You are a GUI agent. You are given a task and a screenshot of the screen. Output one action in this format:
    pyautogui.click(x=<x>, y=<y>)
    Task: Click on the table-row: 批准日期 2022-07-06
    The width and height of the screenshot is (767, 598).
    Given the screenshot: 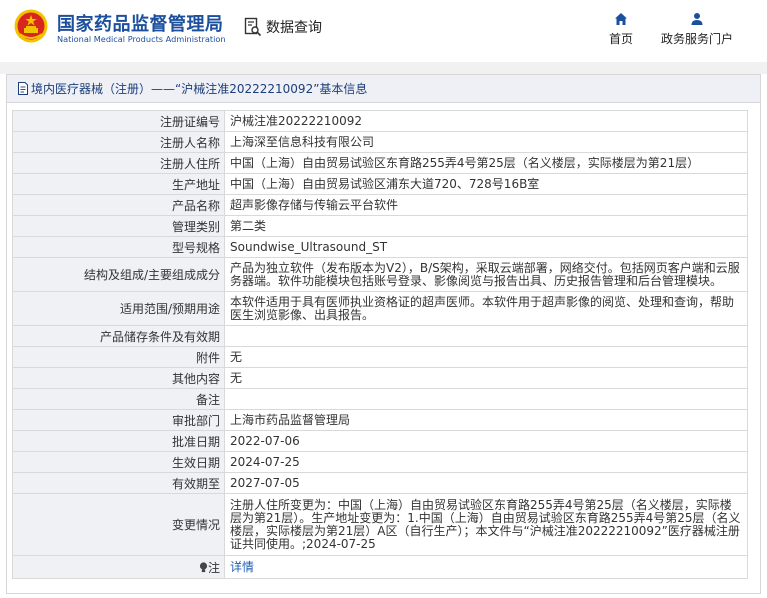 What is the action you would take?
    pyautogui.click(x=380, y=441)
    